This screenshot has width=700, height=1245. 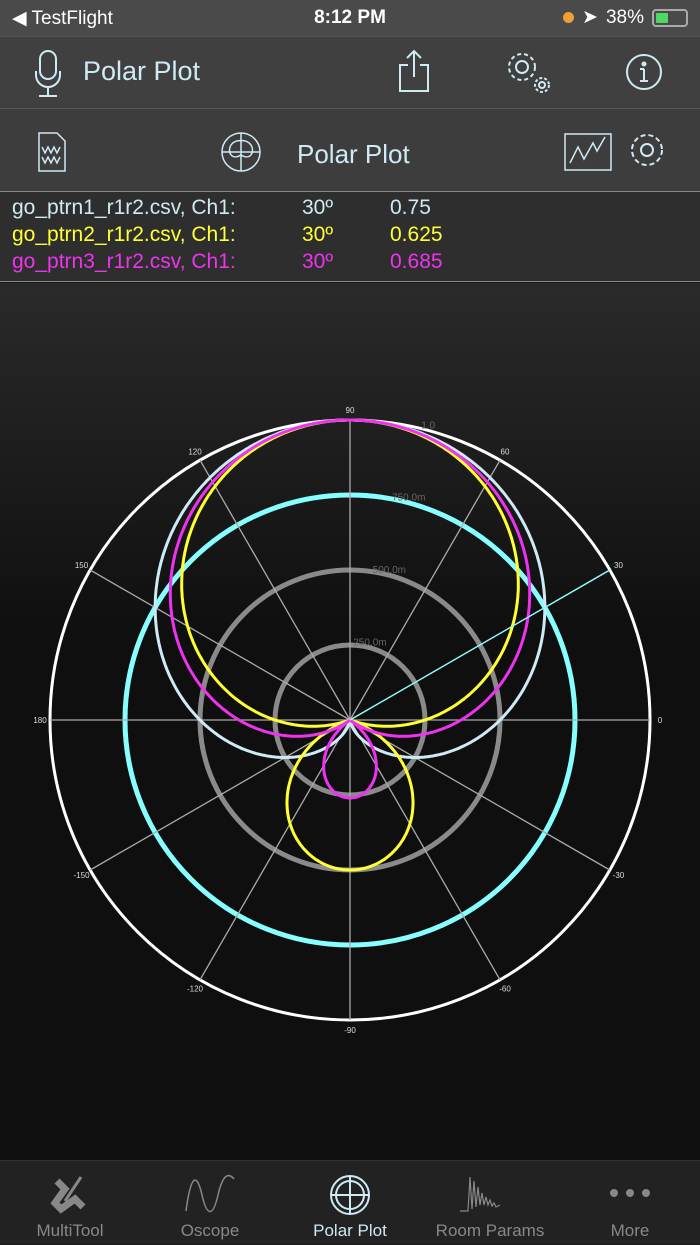 What do you see at coordinates (82, 565) in the screenshot?
I see `angle-label: 150` at bounding box center [82, 565].